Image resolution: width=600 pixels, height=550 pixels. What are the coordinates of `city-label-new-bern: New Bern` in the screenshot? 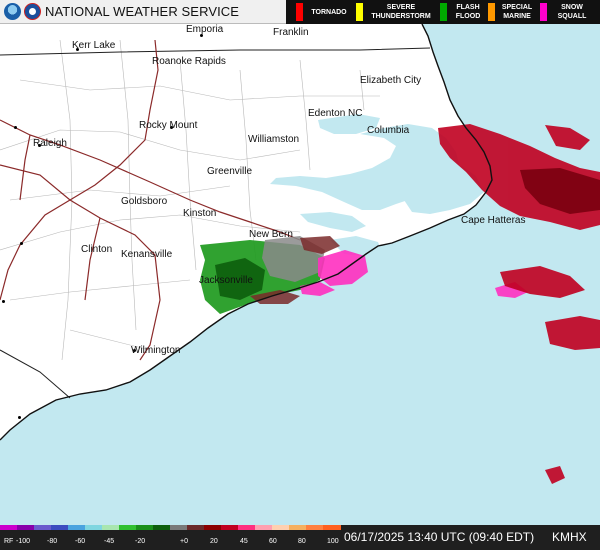 It's located at (271, 234).